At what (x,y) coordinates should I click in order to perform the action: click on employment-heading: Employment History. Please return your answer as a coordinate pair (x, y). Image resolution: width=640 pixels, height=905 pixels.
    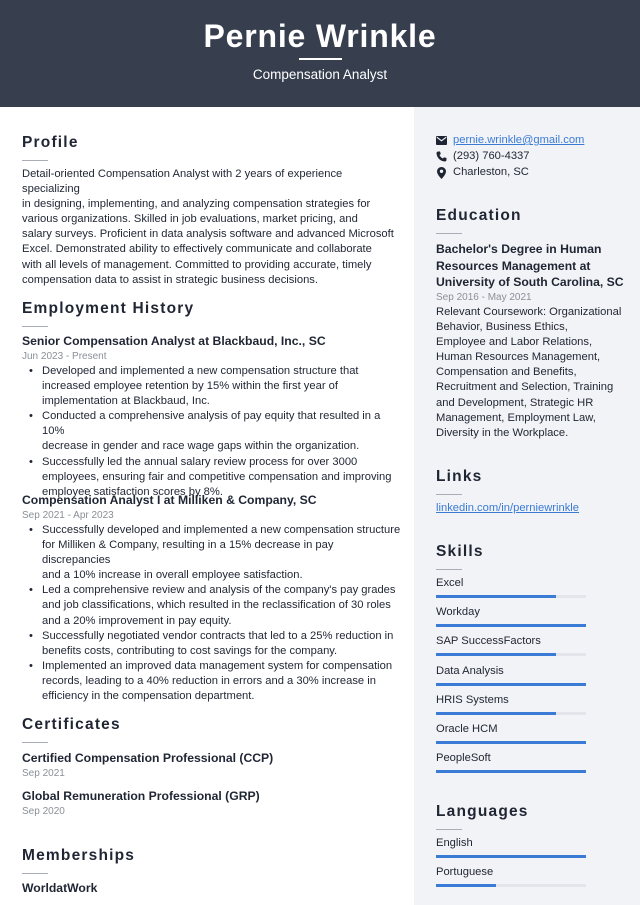
    Looking at the image, I should click on (108, 308).